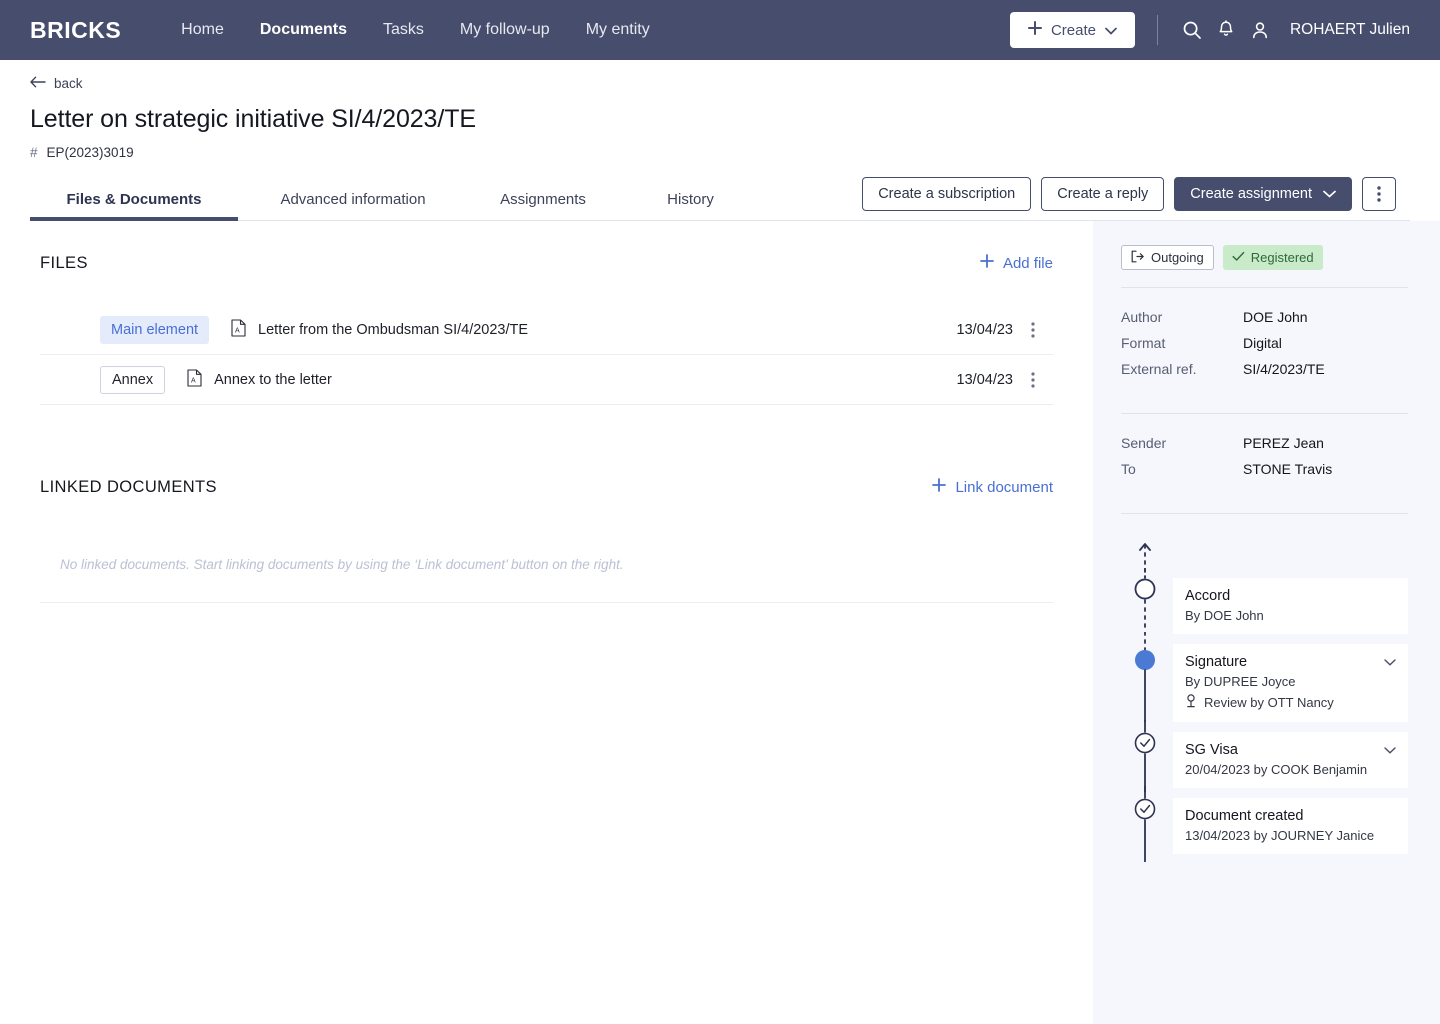  I want to click on file-name-cell: A Annex to the letter, so click(259, 379).